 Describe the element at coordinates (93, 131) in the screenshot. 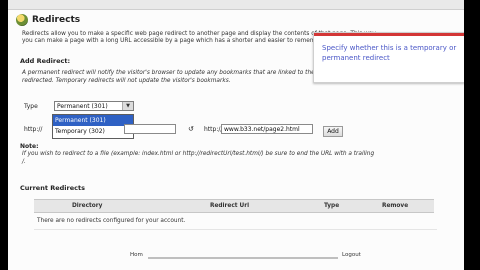

I see `type-option-temporary: Temporary (302)` at that location.